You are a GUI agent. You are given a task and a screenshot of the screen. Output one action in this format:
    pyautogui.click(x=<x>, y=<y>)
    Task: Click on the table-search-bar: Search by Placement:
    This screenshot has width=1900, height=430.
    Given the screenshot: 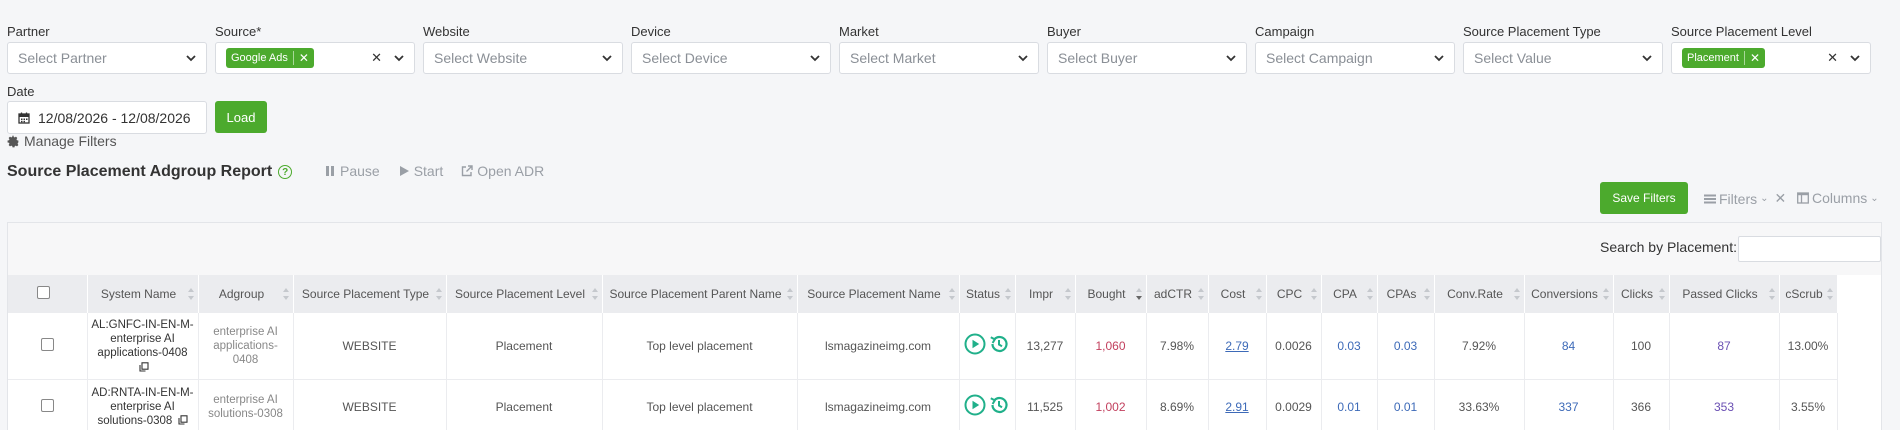 What is the action you would take?
    pyautogui.click(x=944, y=249)
    